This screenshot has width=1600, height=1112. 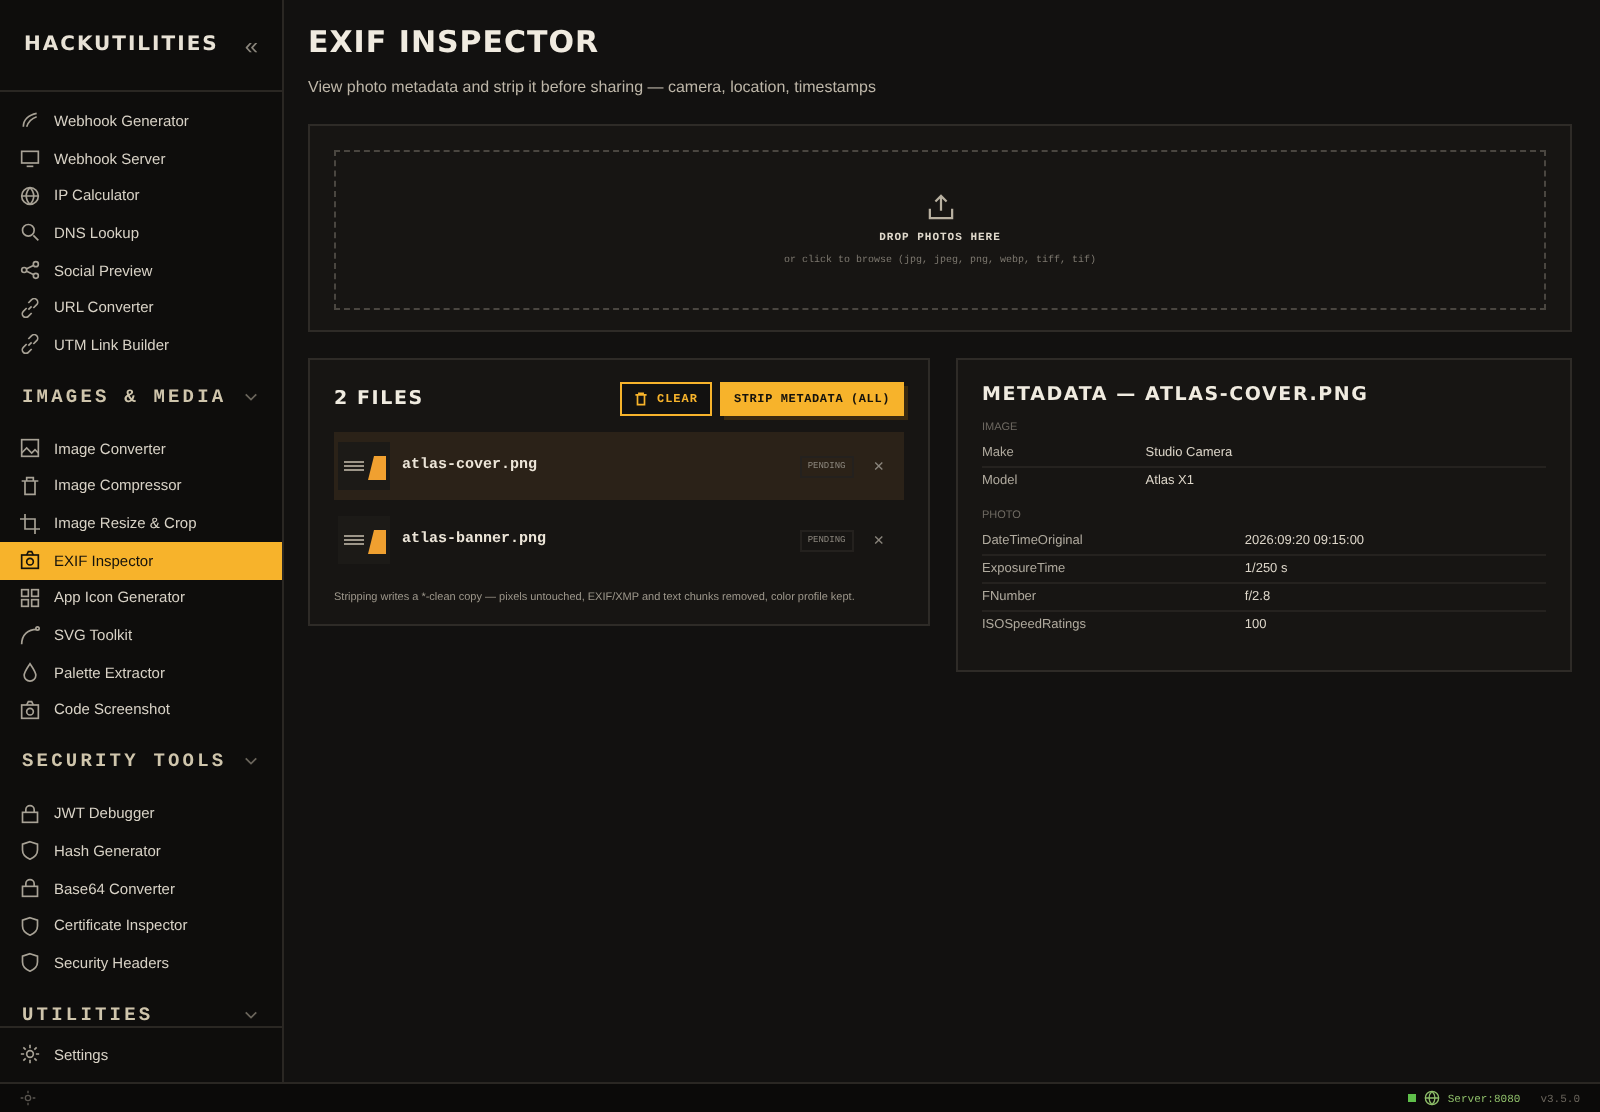 What do you see at coordinates (1176, 395) in the screenshot?
I see `metadata-title: METADATA — ATLAS-COVER.PNG` at bounding box center [1176, 395].